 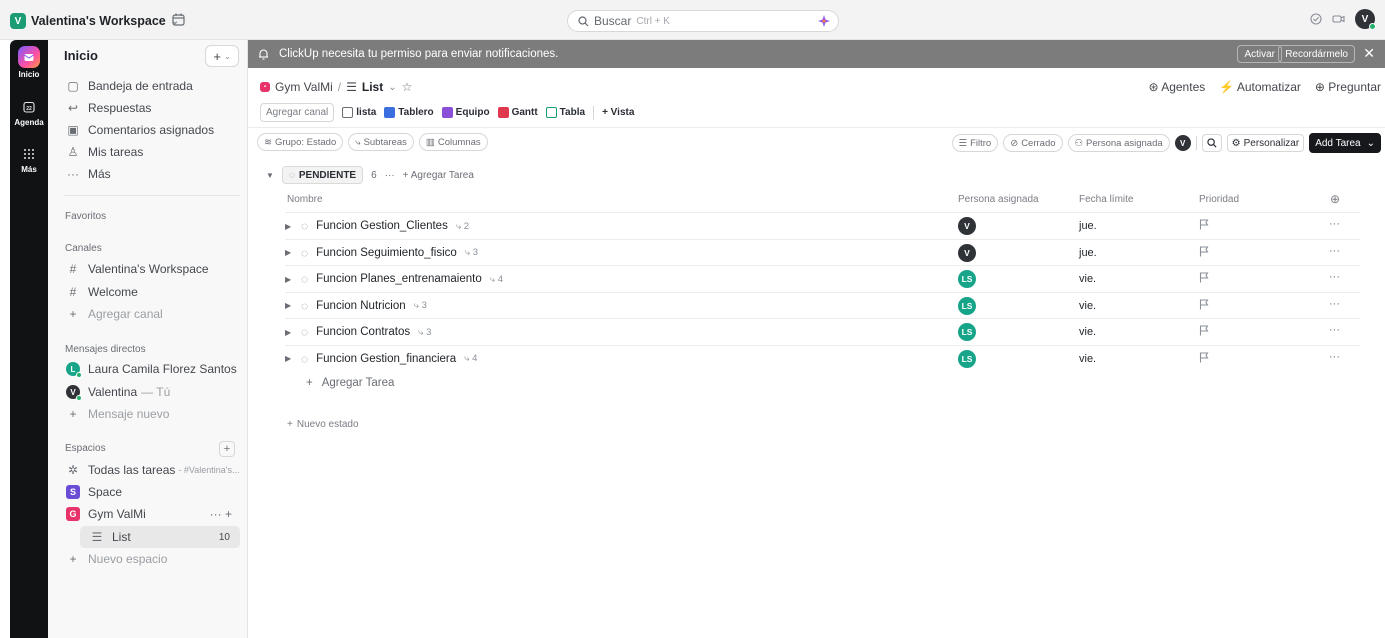 I want to click on search-button, so click(x=1211, y=143).